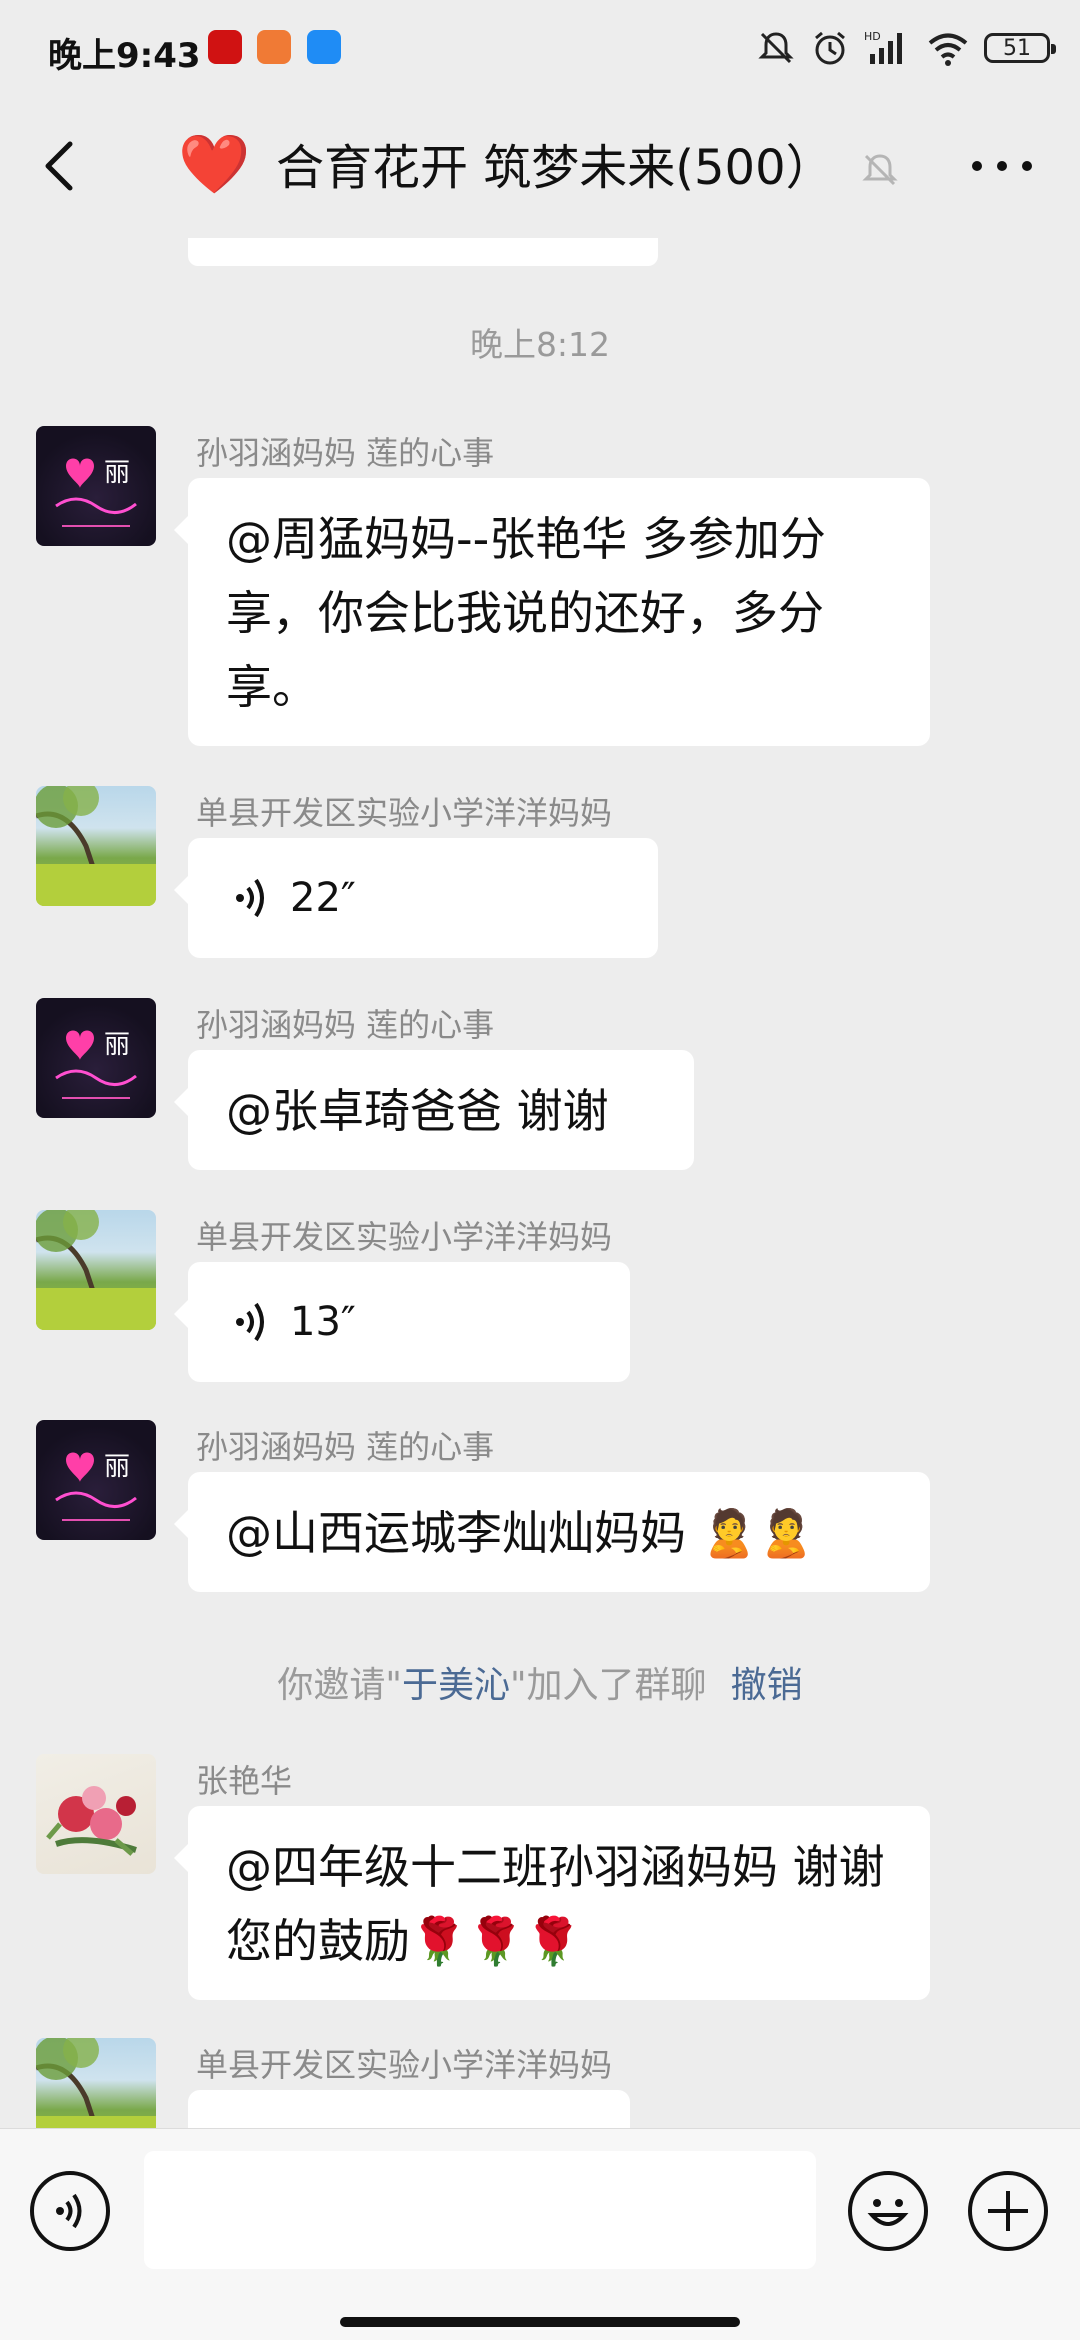 Image resolution: width=1080 pixels, height=2340 pixels. Describe the element at coordinates (540, 344) in the screenshot. I see `timestamp: 晚上8:12` at that location.